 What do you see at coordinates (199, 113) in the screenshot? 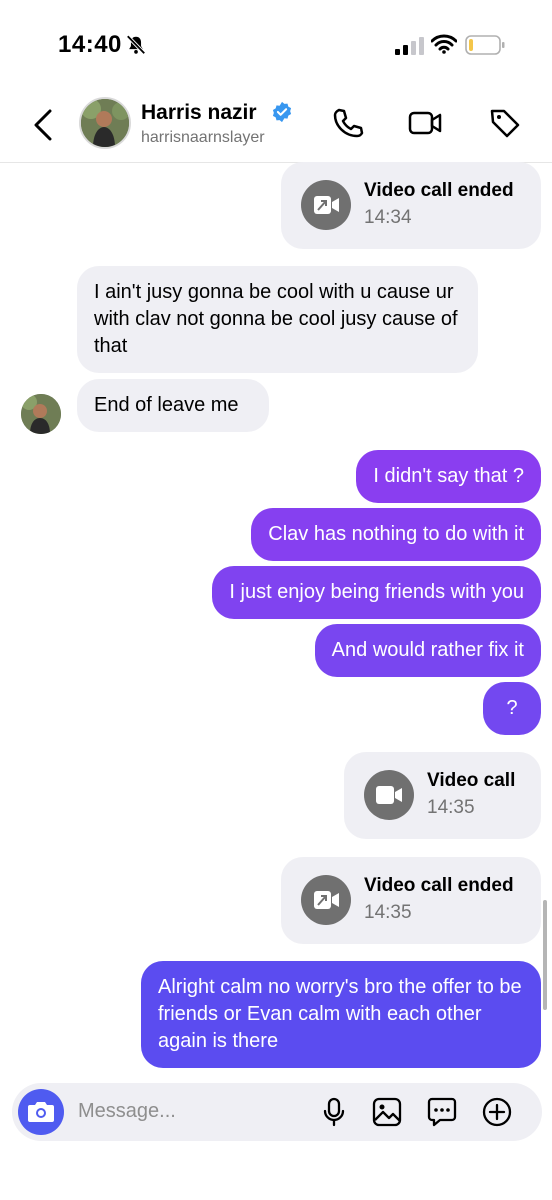
I see `contact-name: Harris nazir` at bounding box center [199, 113].